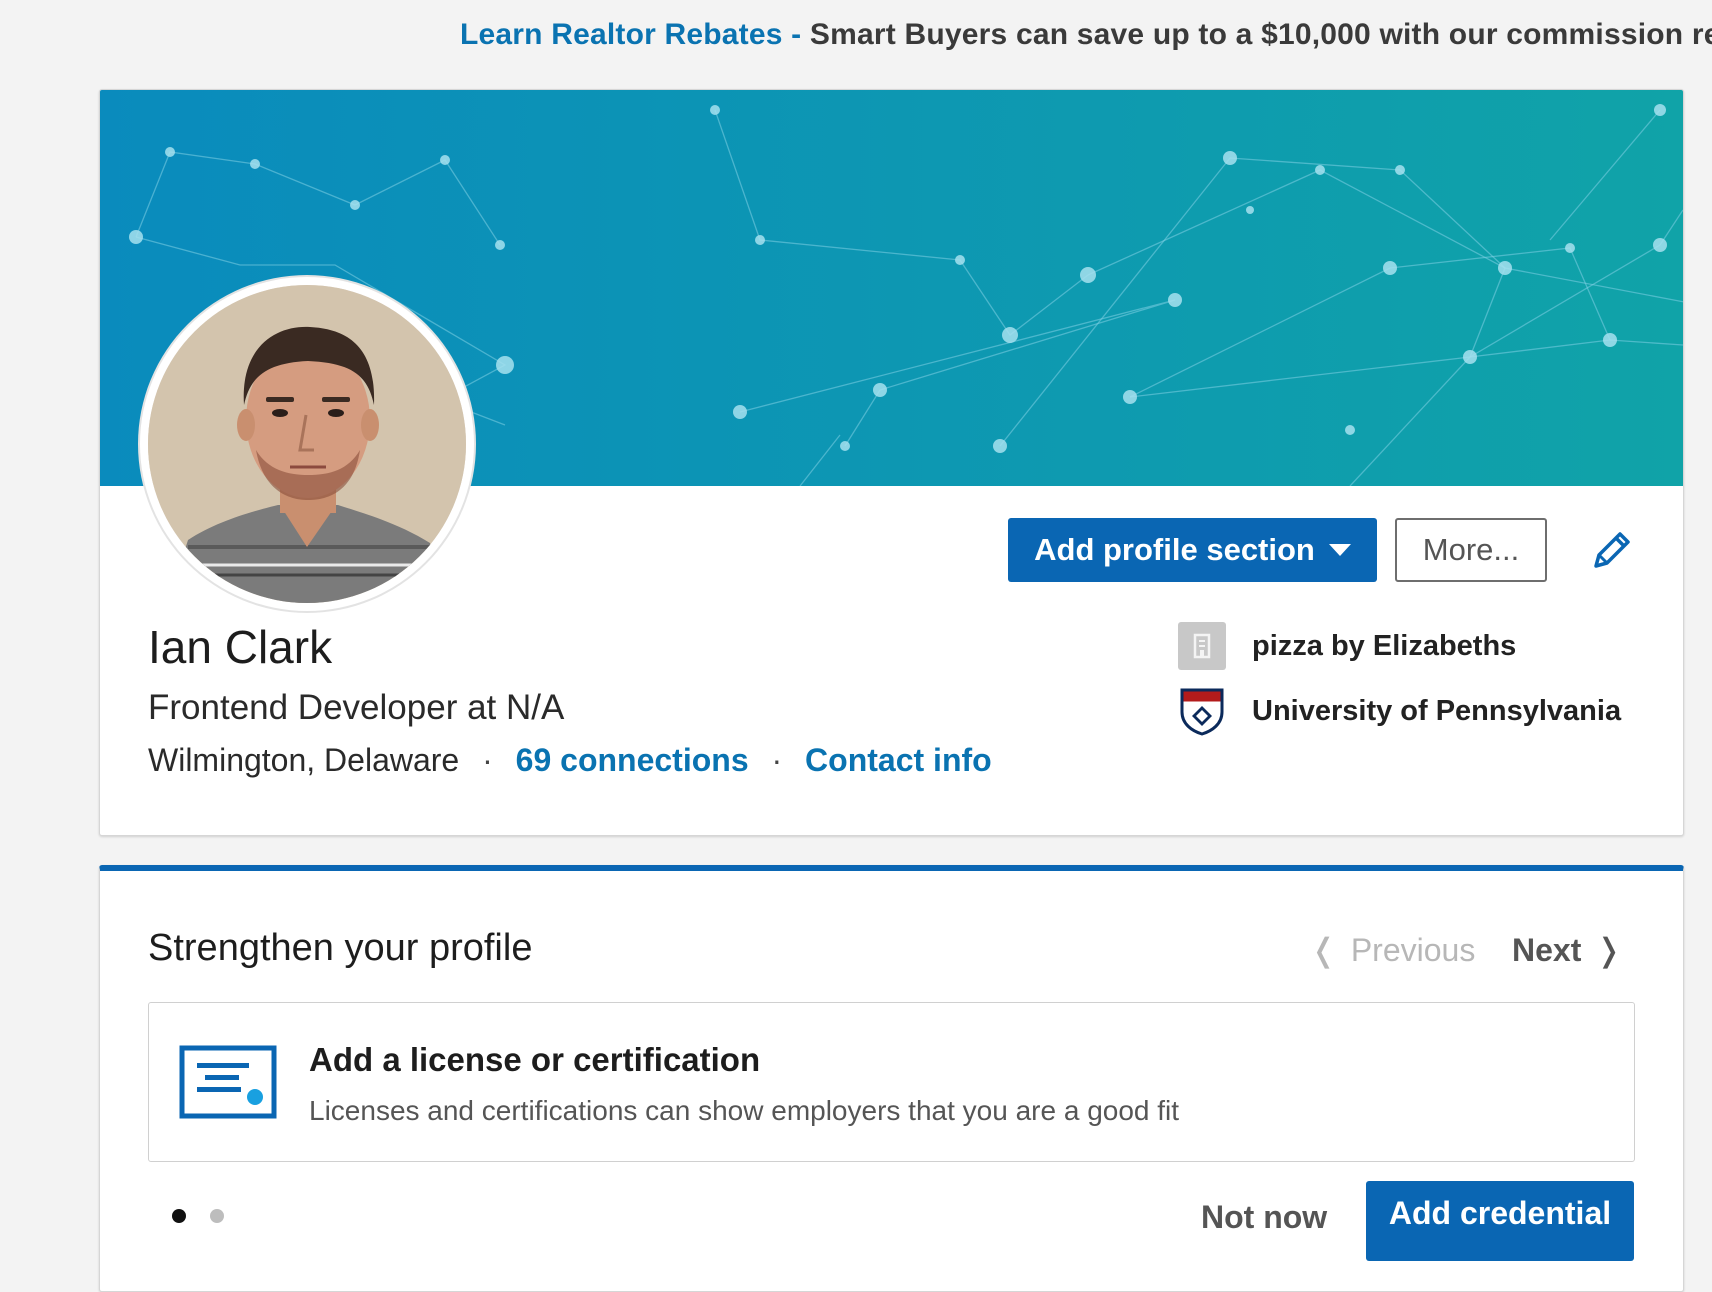  Describe the element at coordinates (1500, 1213) in the screenshot. I see `add-credential-label: Add credential` at that location.